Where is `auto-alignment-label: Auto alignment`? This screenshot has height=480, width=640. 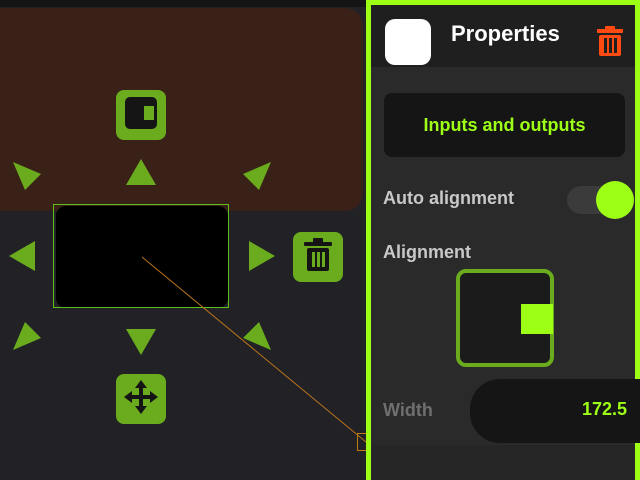 auto-alignment-label: Auto alignment is located at coordinates (448, 198).